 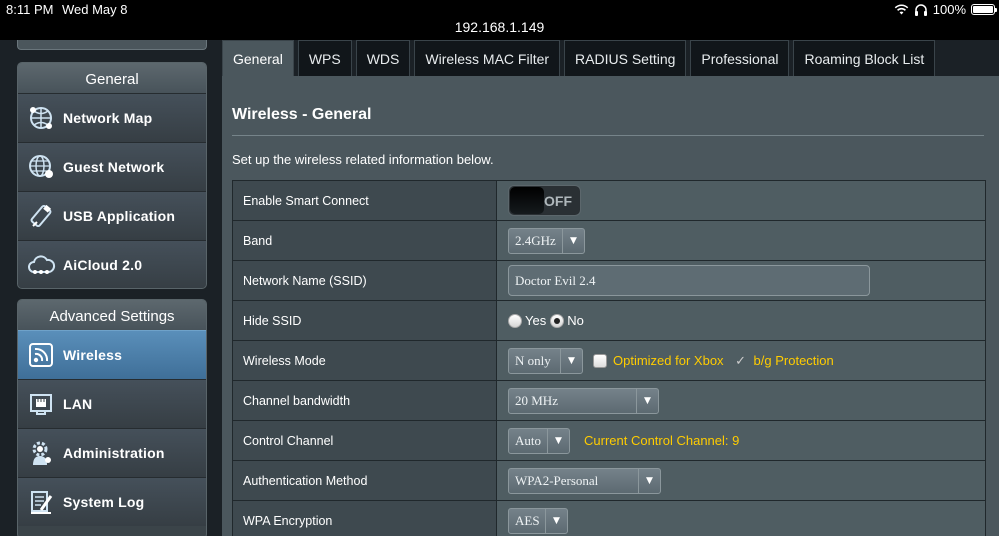 What do you see at coordinates (112, 78) in the screenshot?
I see `menu-title-general: General` at bounding box center [112, 78].